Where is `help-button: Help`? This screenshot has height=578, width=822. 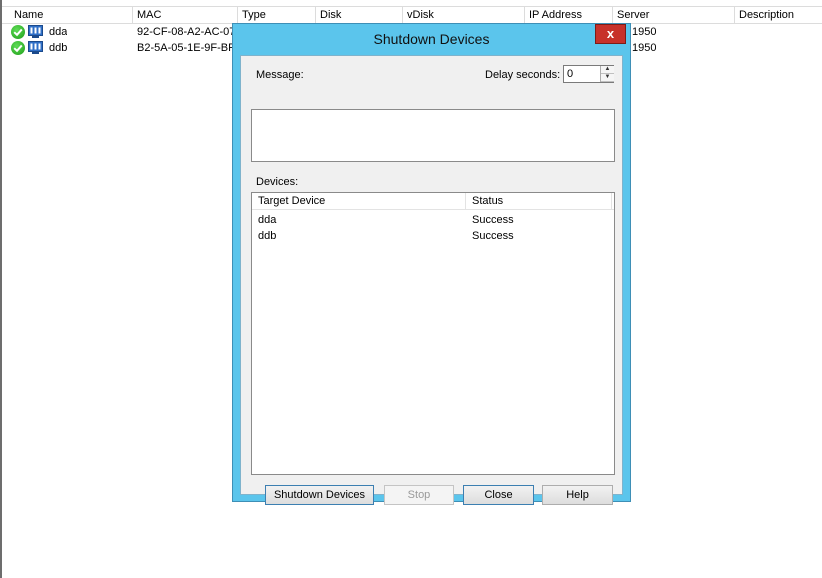 help-button: Help is located at coordinates (577, 495).